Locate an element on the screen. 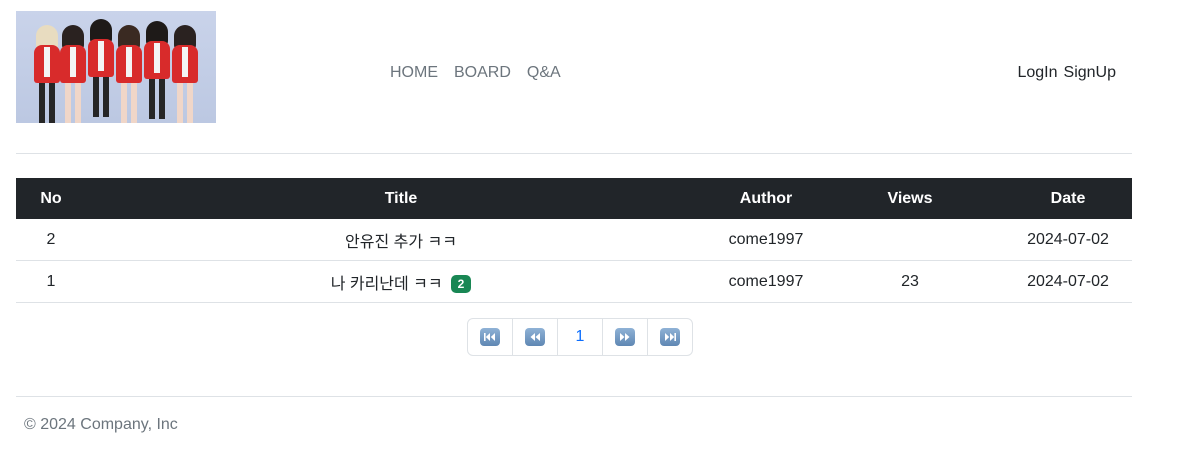 Image resolution: width=1191 pixels, height=453 pixels. cell-no: 1 is located at coordinates (51, 281).